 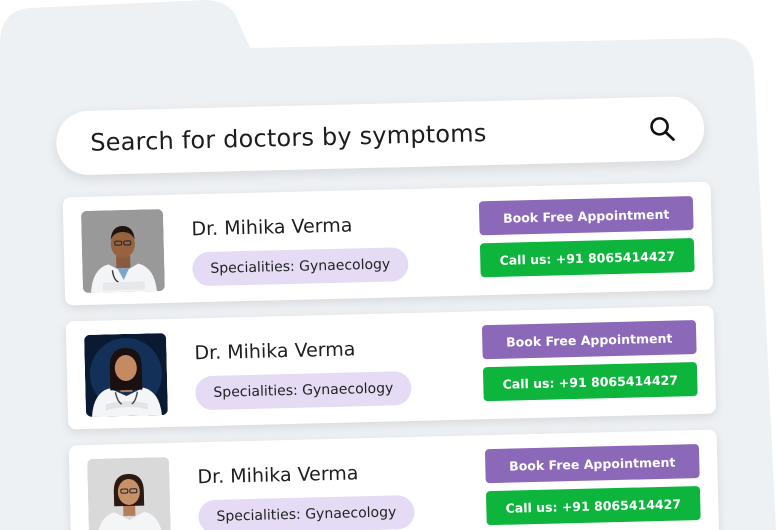 I want to click on search-input: Search for doctors by symptoms, so click(x=369, y=136).